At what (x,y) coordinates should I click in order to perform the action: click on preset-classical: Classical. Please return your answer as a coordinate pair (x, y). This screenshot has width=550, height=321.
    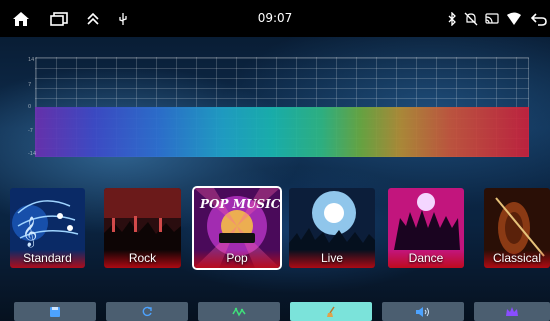
    Looking at the image, I should click on (517, 228).